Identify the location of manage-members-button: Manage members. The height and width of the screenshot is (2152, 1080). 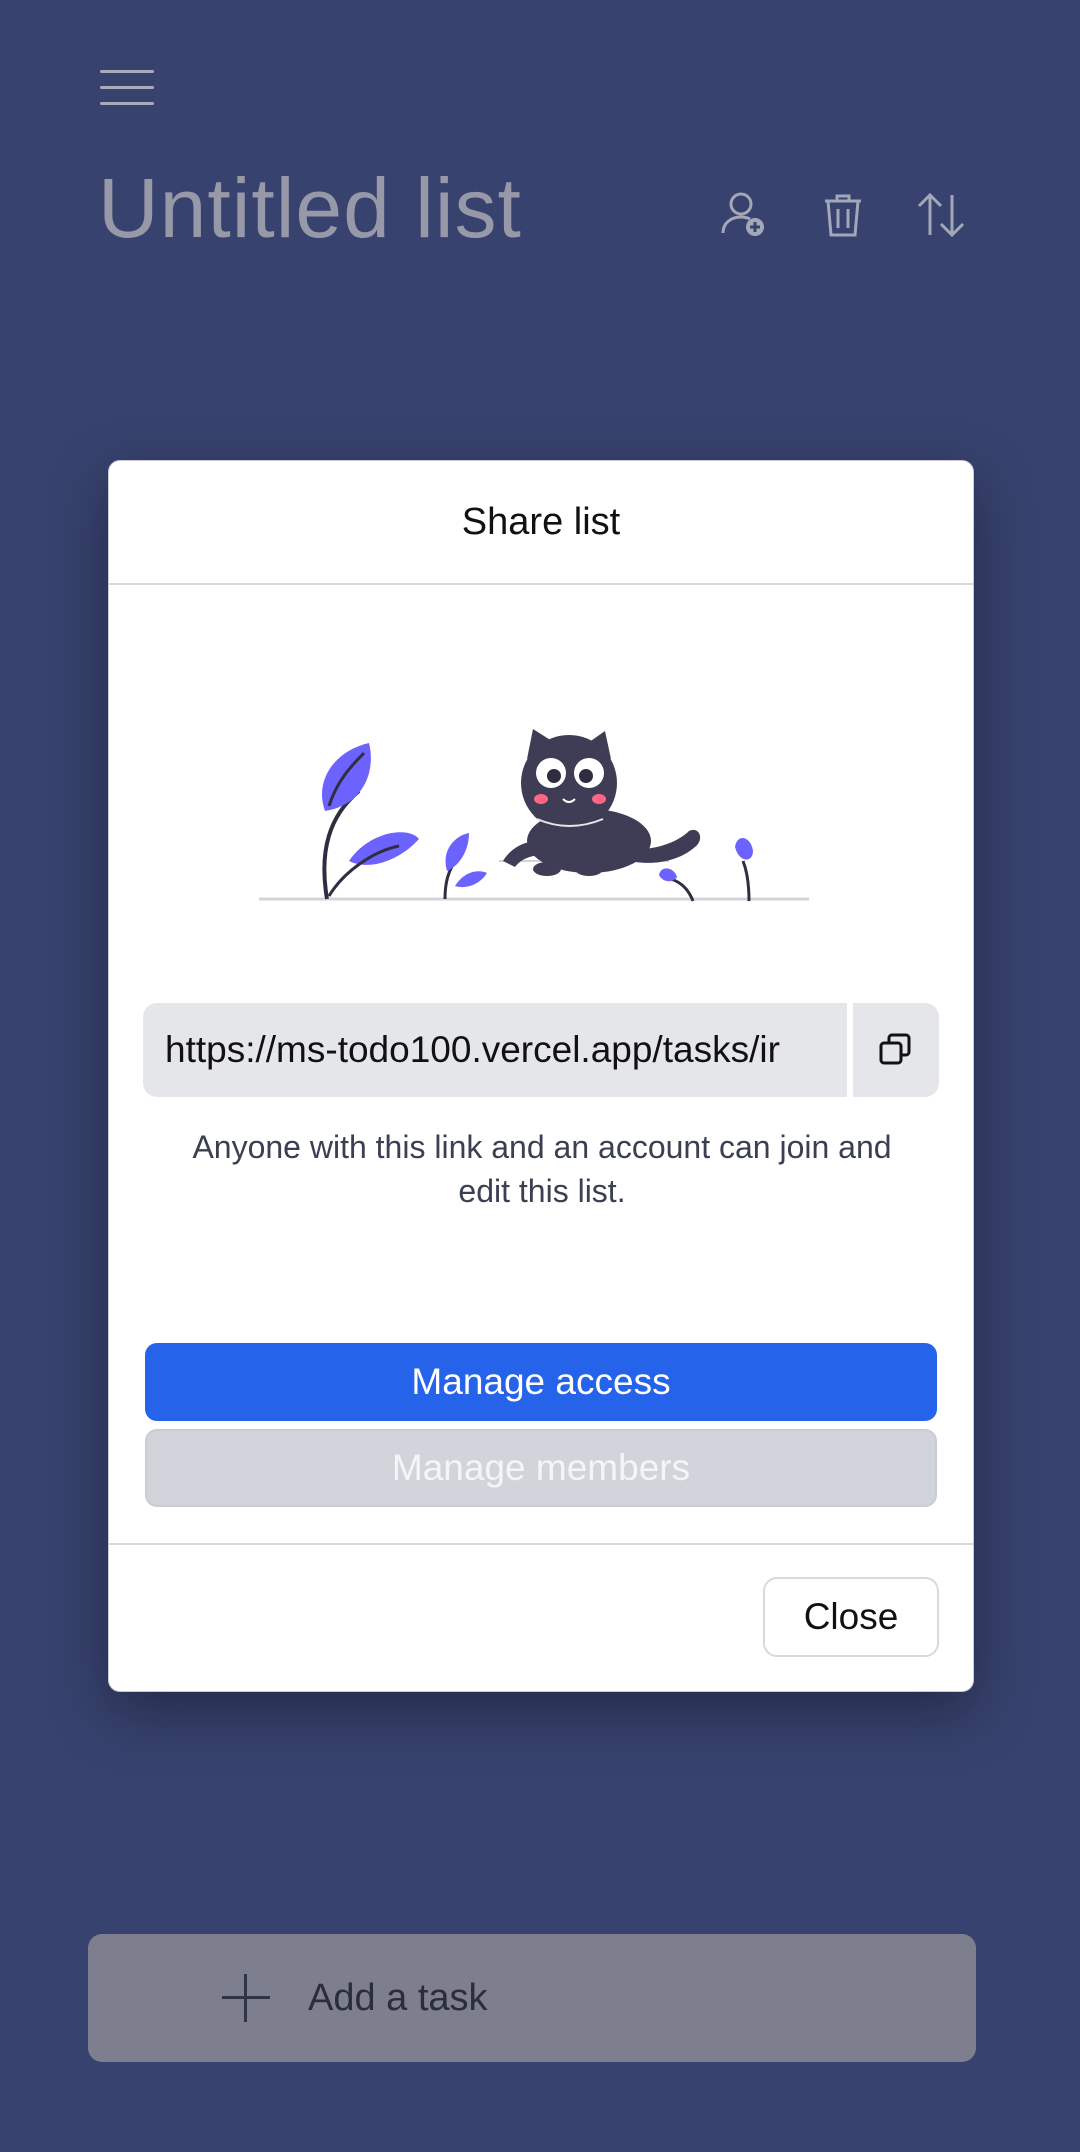
(541, 1468).